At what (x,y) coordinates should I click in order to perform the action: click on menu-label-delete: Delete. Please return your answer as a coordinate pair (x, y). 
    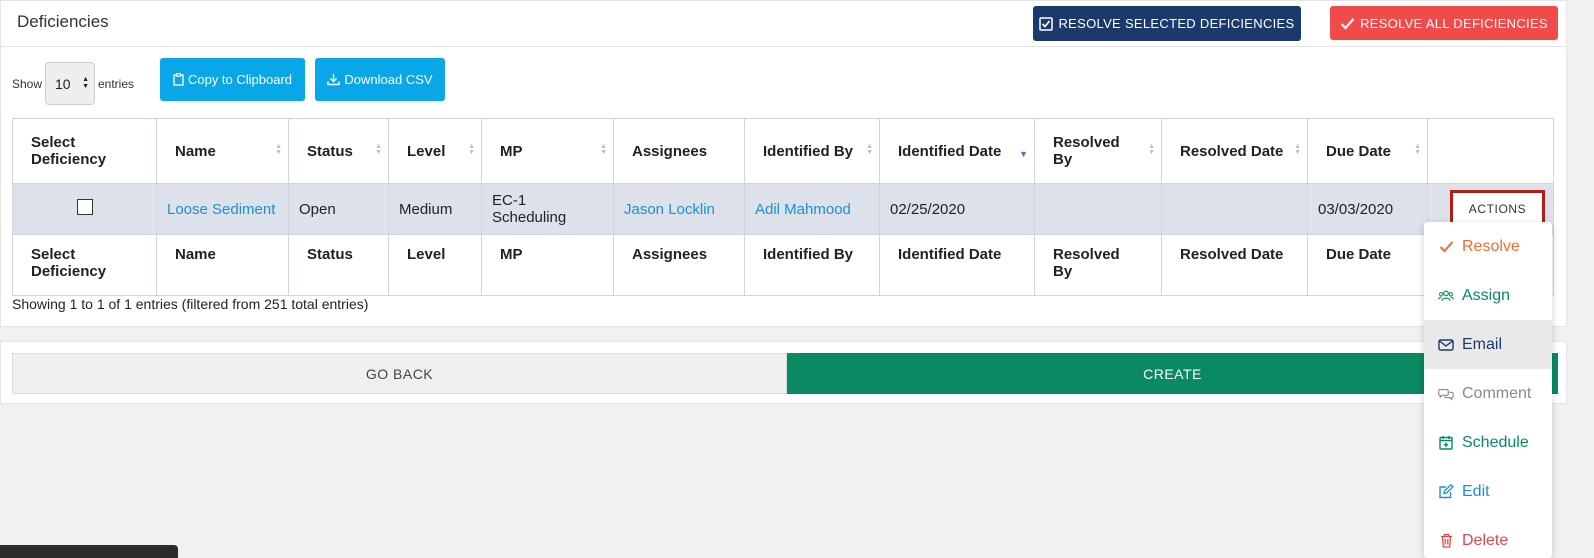
    Looking at the image, I should click on (1485, 540).